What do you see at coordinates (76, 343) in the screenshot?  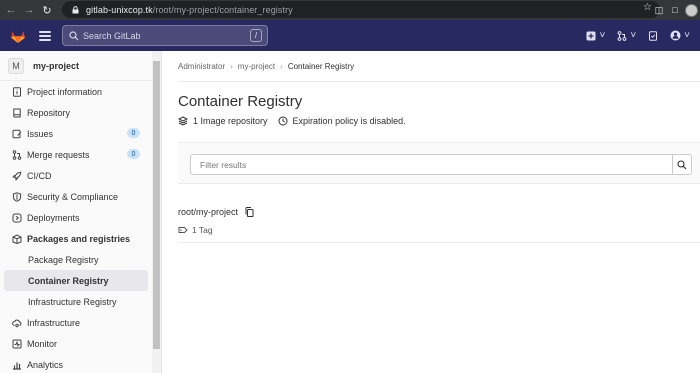 I see `sidebar-item-monitor: Monitor` at bounding box center [76, 343].